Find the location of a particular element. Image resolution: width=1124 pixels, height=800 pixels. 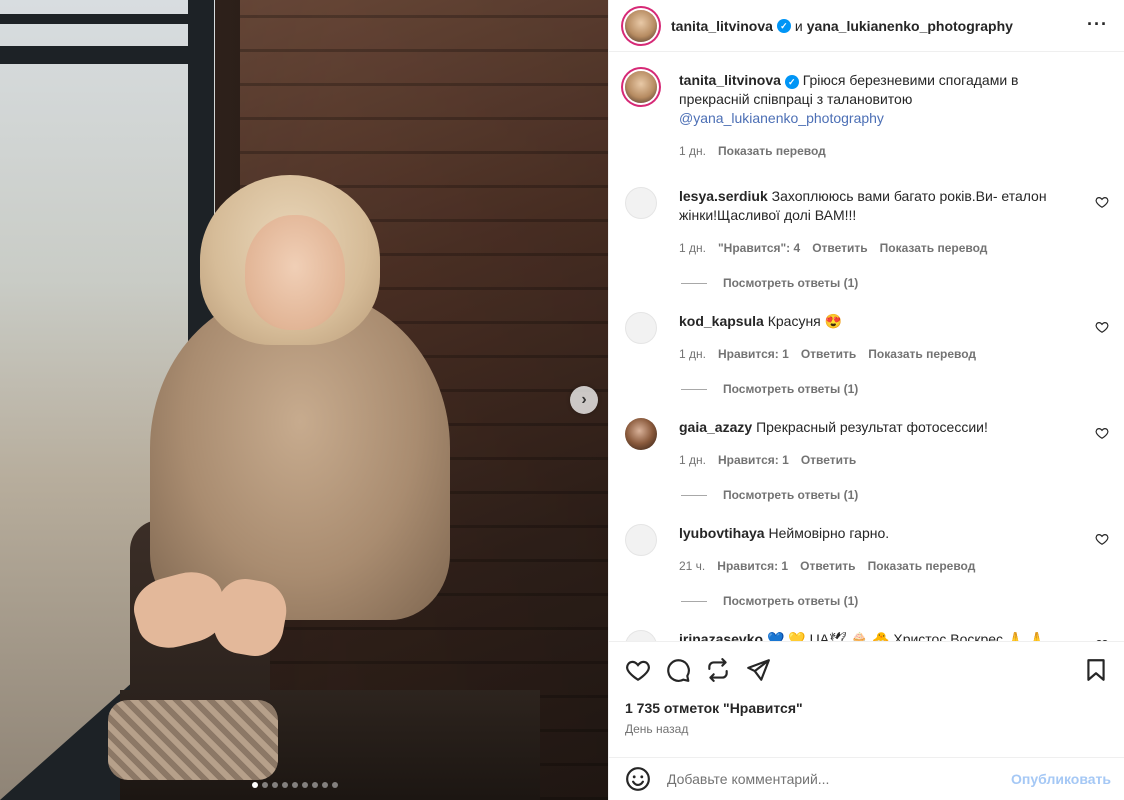

and-text: и is located at coordinates (798, 25).